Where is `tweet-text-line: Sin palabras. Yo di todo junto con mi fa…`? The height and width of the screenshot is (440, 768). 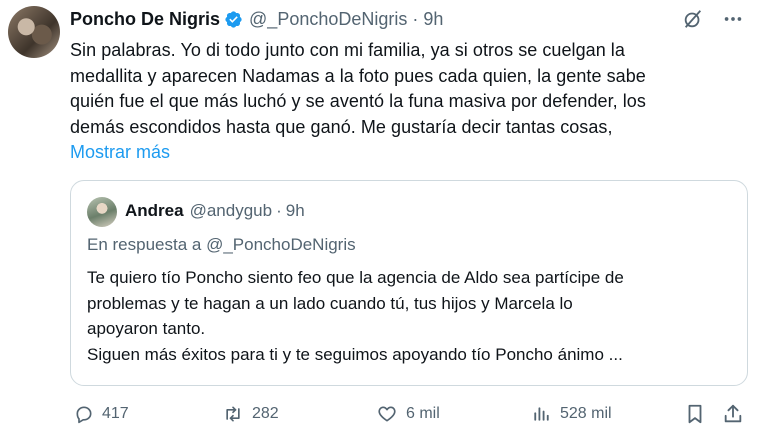
tweet-text-line: Sin palabras. Yo di todo junto con mi fa… is located at coordinates (347, 50).